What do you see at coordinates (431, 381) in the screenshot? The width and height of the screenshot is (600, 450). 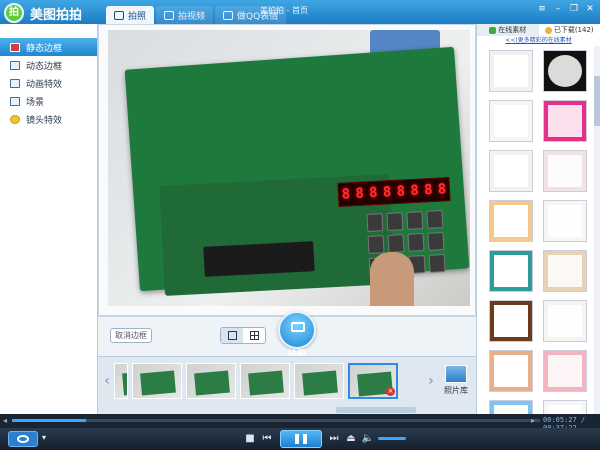 I see `chevron-right-icon: ›` at bounding box center [431, 381].